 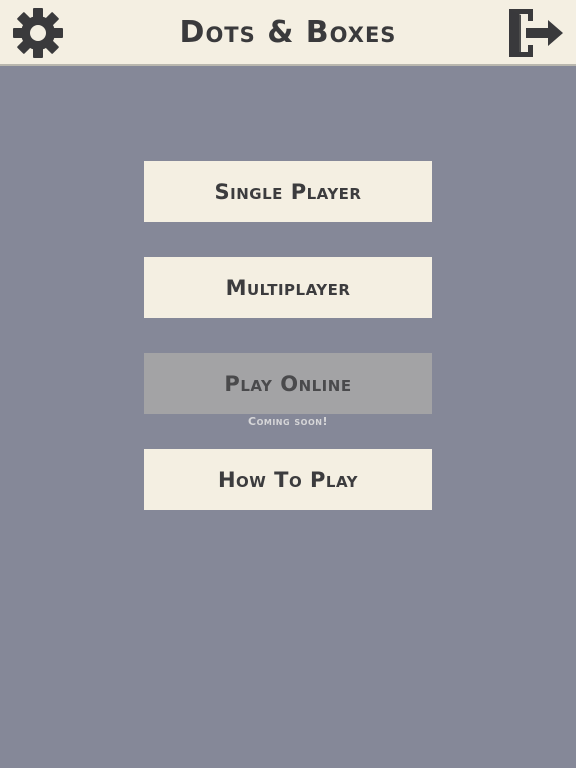 I want to click on top-bar: Dots & Boxes, so click(x=288, y=33).